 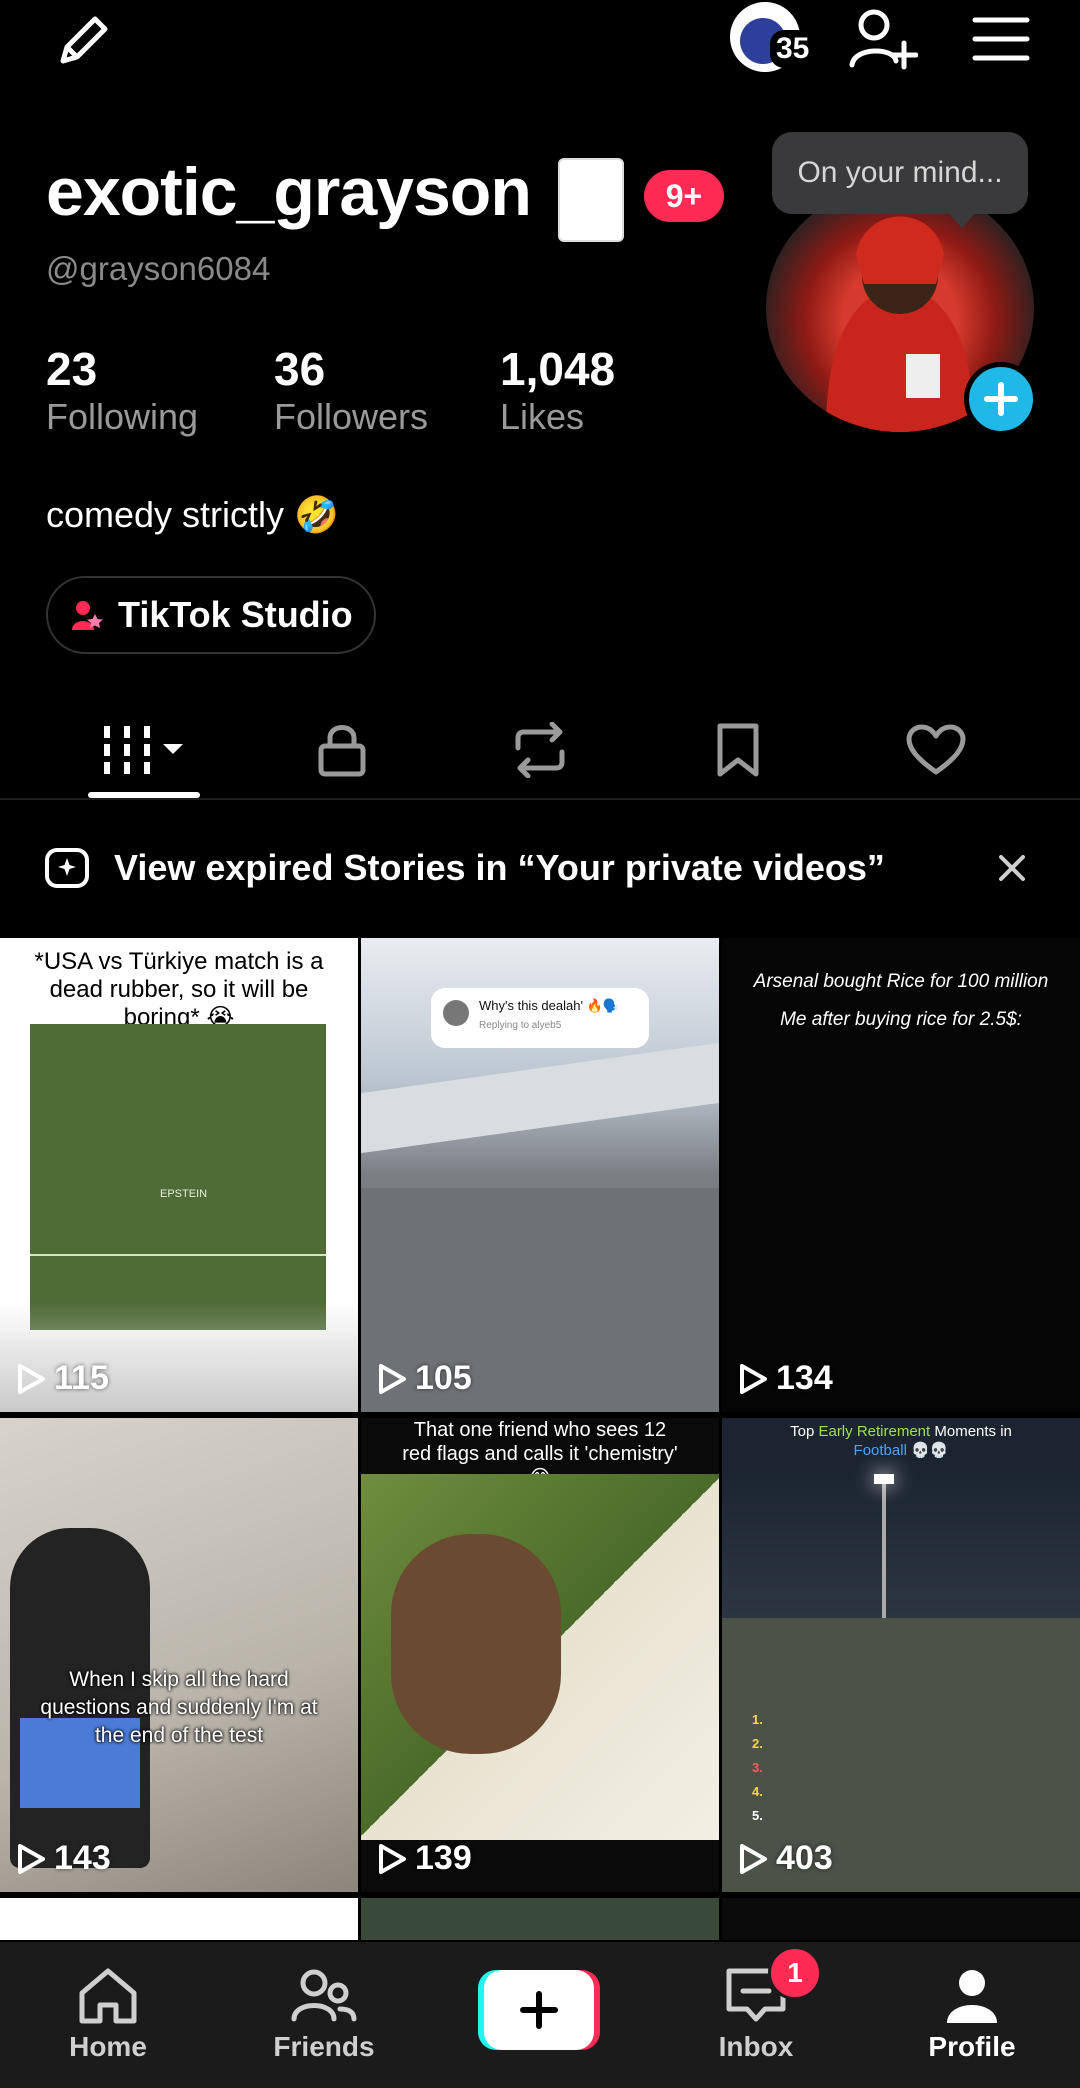 What do you see at coordinates (962, 220) in the screenshot?
I see `bubble-tail` at bounding box center [962, 220].